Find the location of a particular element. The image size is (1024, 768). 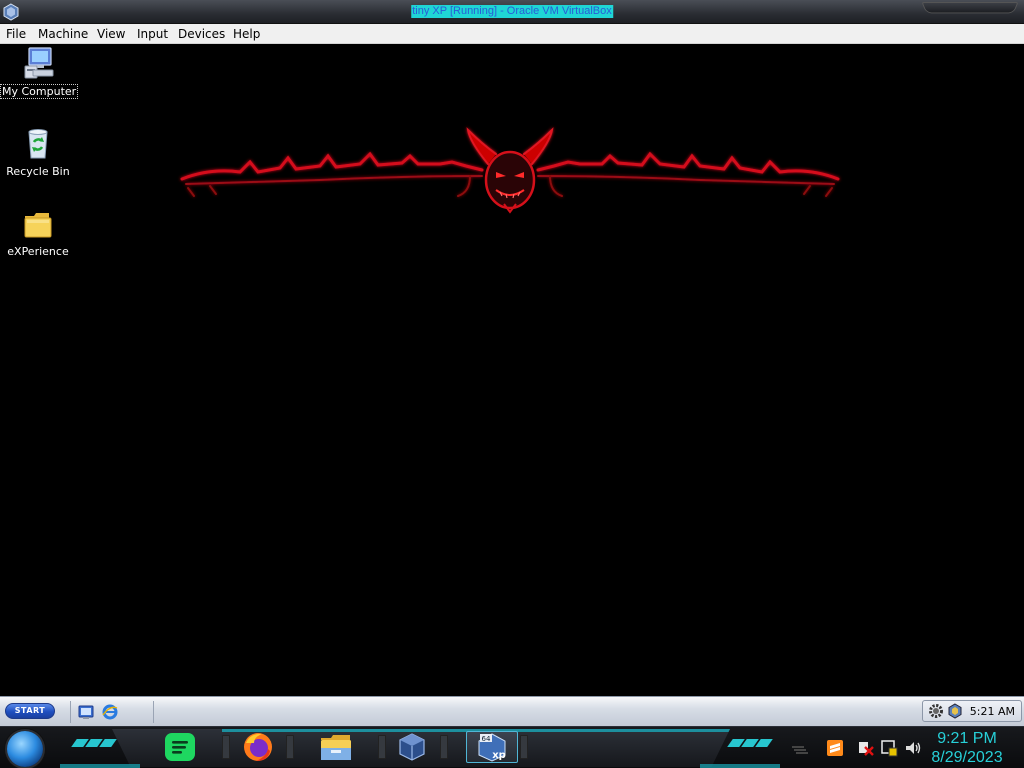

tiny-xp-vm-icon: 64 xp is located at coordinates (492, 747).